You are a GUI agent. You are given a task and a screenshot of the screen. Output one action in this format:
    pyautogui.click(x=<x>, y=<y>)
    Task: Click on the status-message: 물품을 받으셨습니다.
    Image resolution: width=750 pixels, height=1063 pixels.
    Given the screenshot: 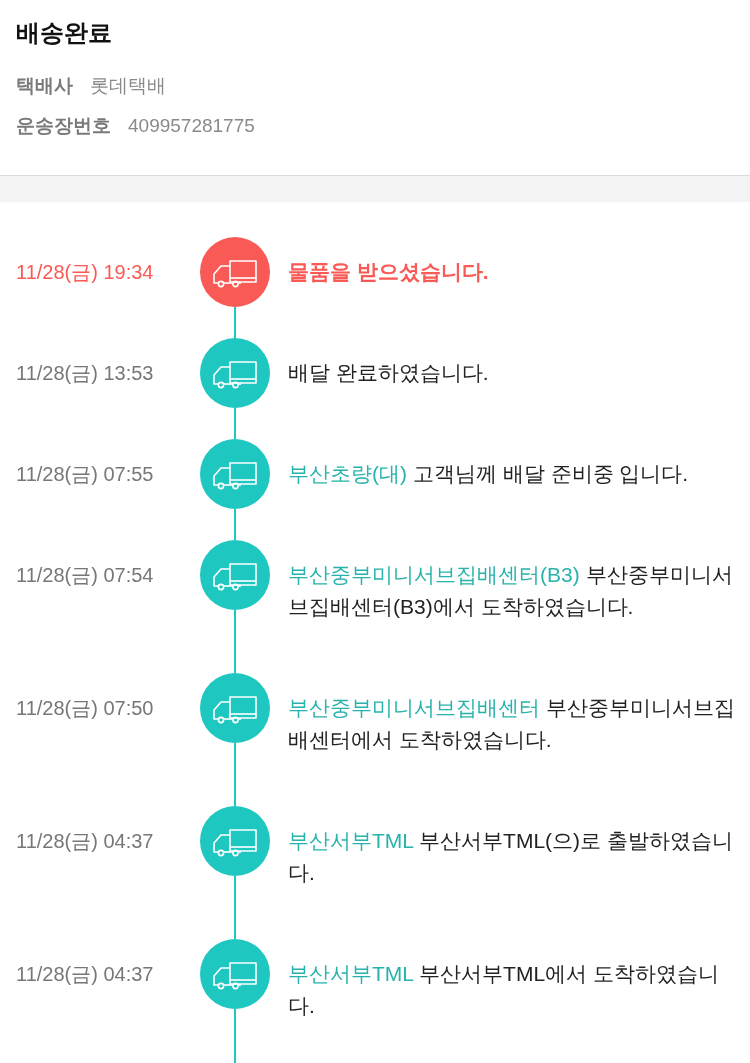 What is the action you would take?
    pyautogui.click(x=389, y=272)
    